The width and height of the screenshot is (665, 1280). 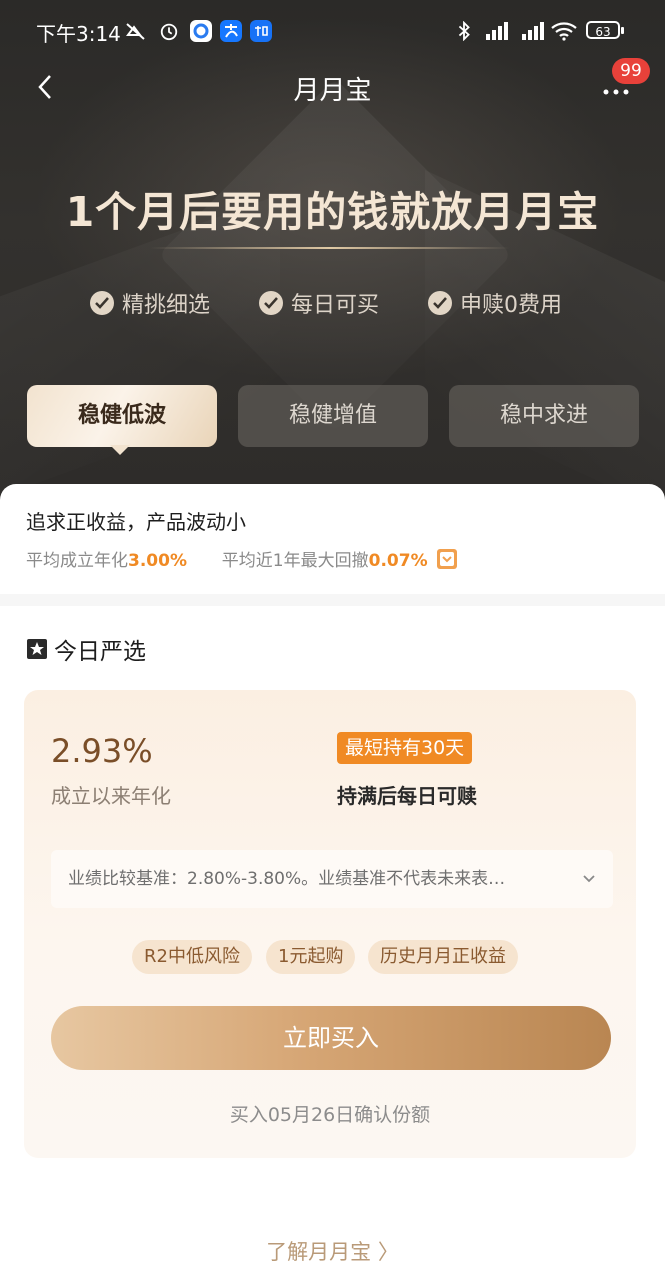 I want to click on bluetooth-icon, so click(x=464, y=31).